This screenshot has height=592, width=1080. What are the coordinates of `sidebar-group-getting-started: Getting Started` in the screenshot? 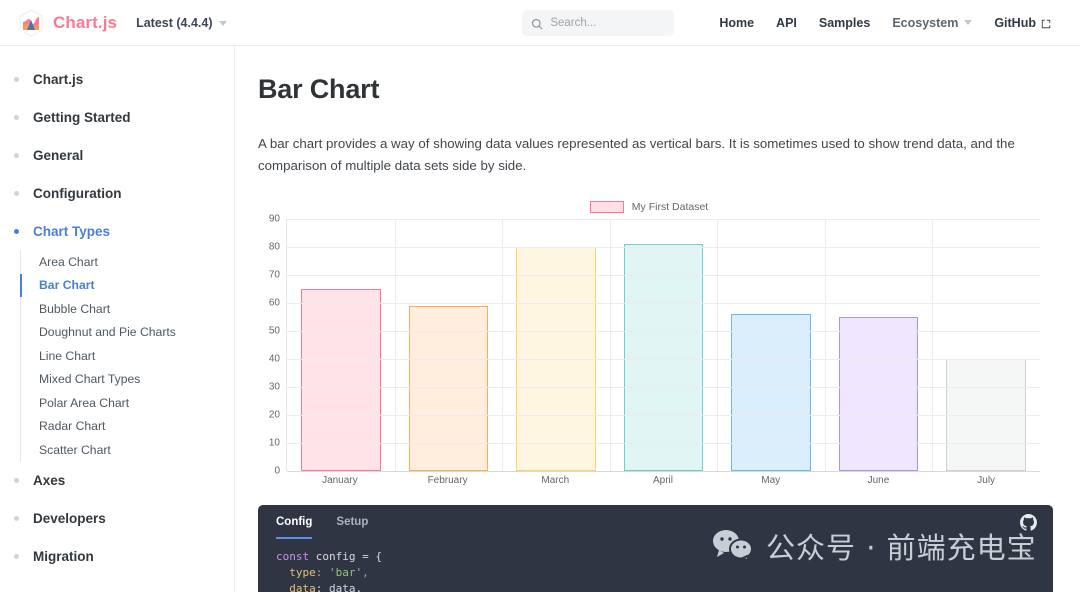 It's located at (117, 117).